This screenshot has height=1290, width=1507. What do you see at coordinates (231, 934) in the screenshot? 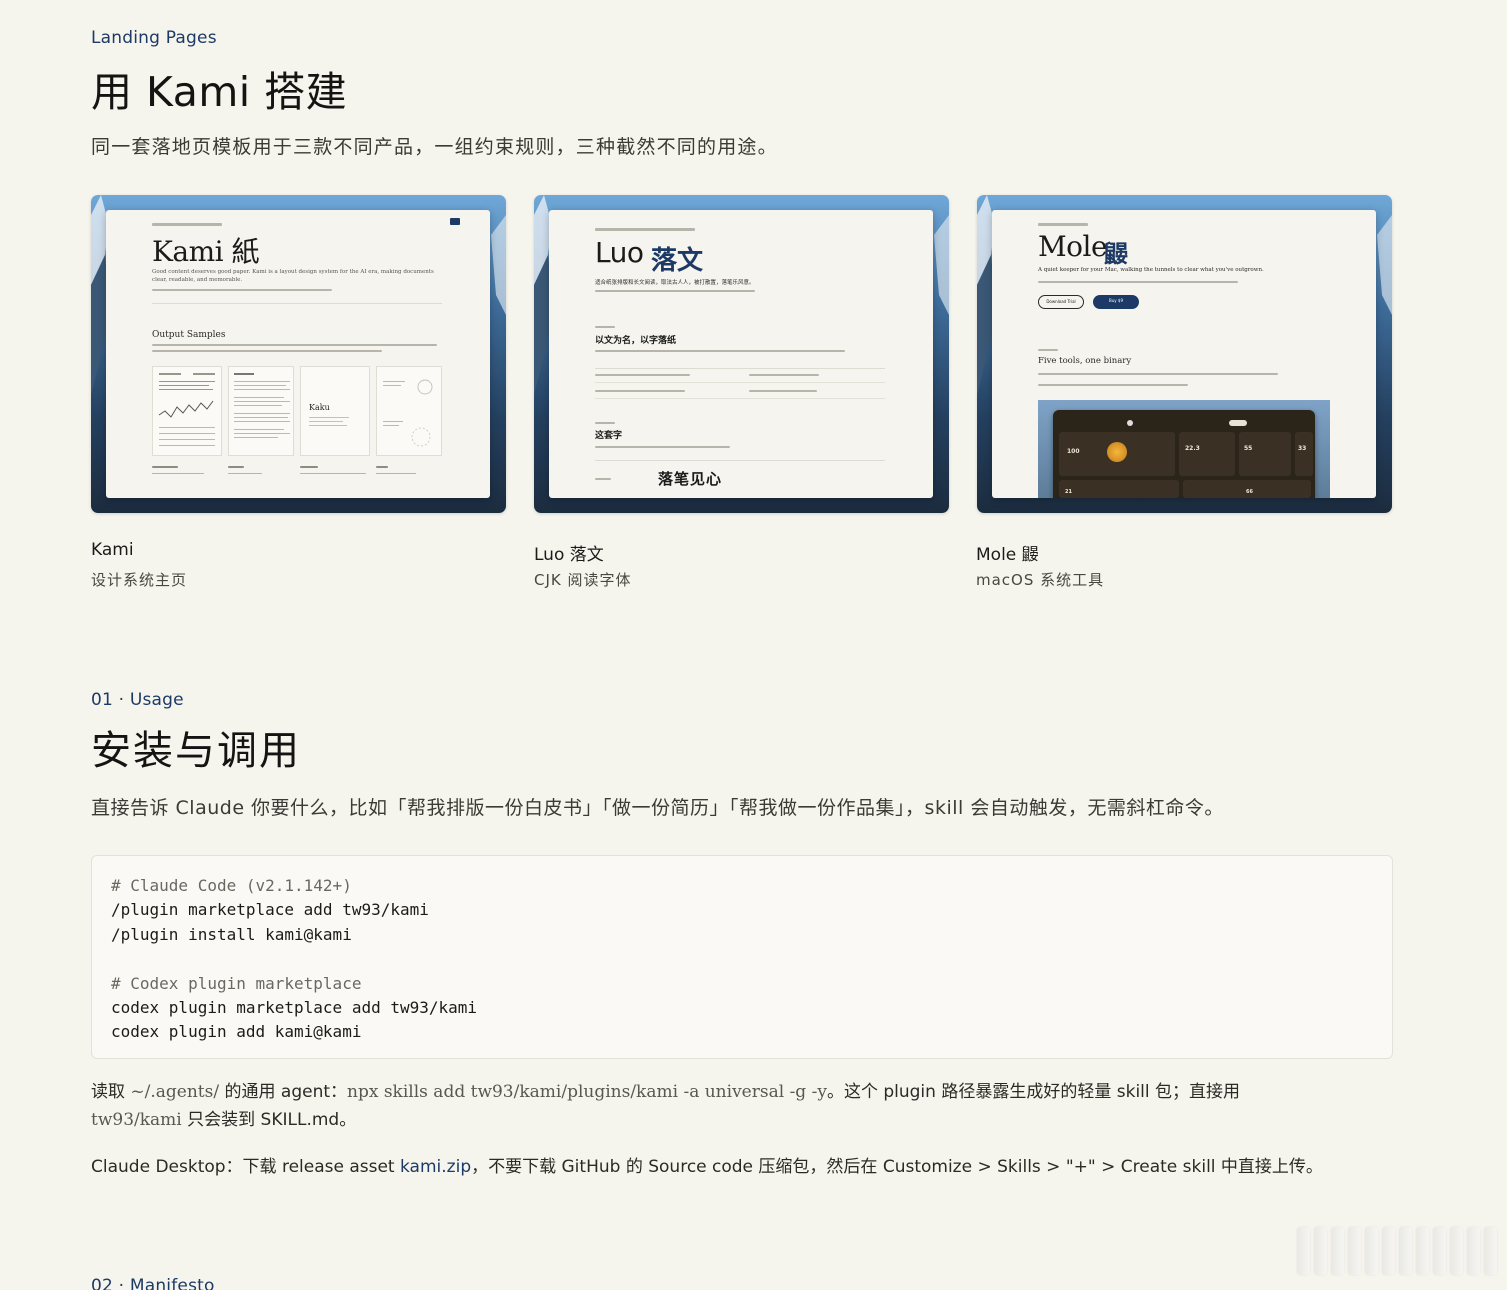
I see `code-line: /plugin install kami@kami` at bounding box center [231, 934].